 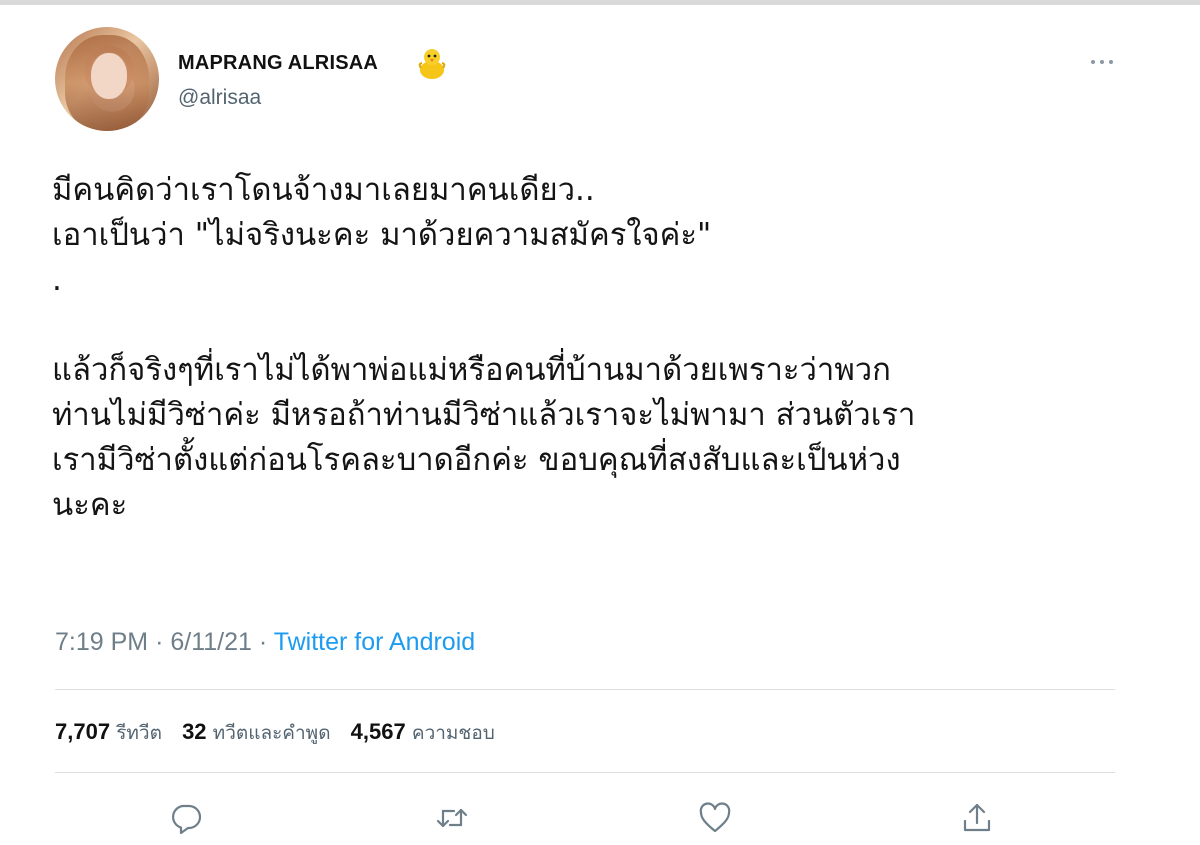 I want to click on reply-button, so click(x=186, y=818).